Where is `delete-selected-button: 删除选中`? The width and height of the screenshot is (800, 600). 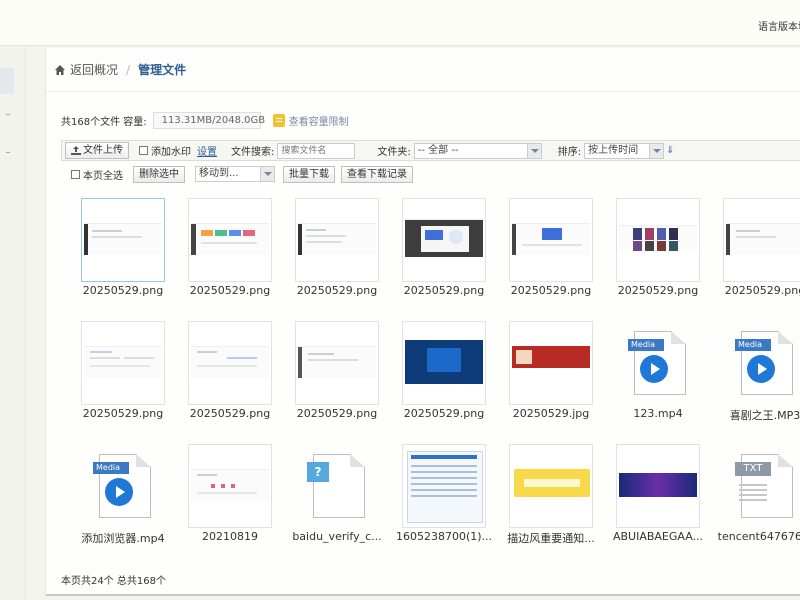
delete-selected-button: 删除选中 is located at coordinates (159, 174).